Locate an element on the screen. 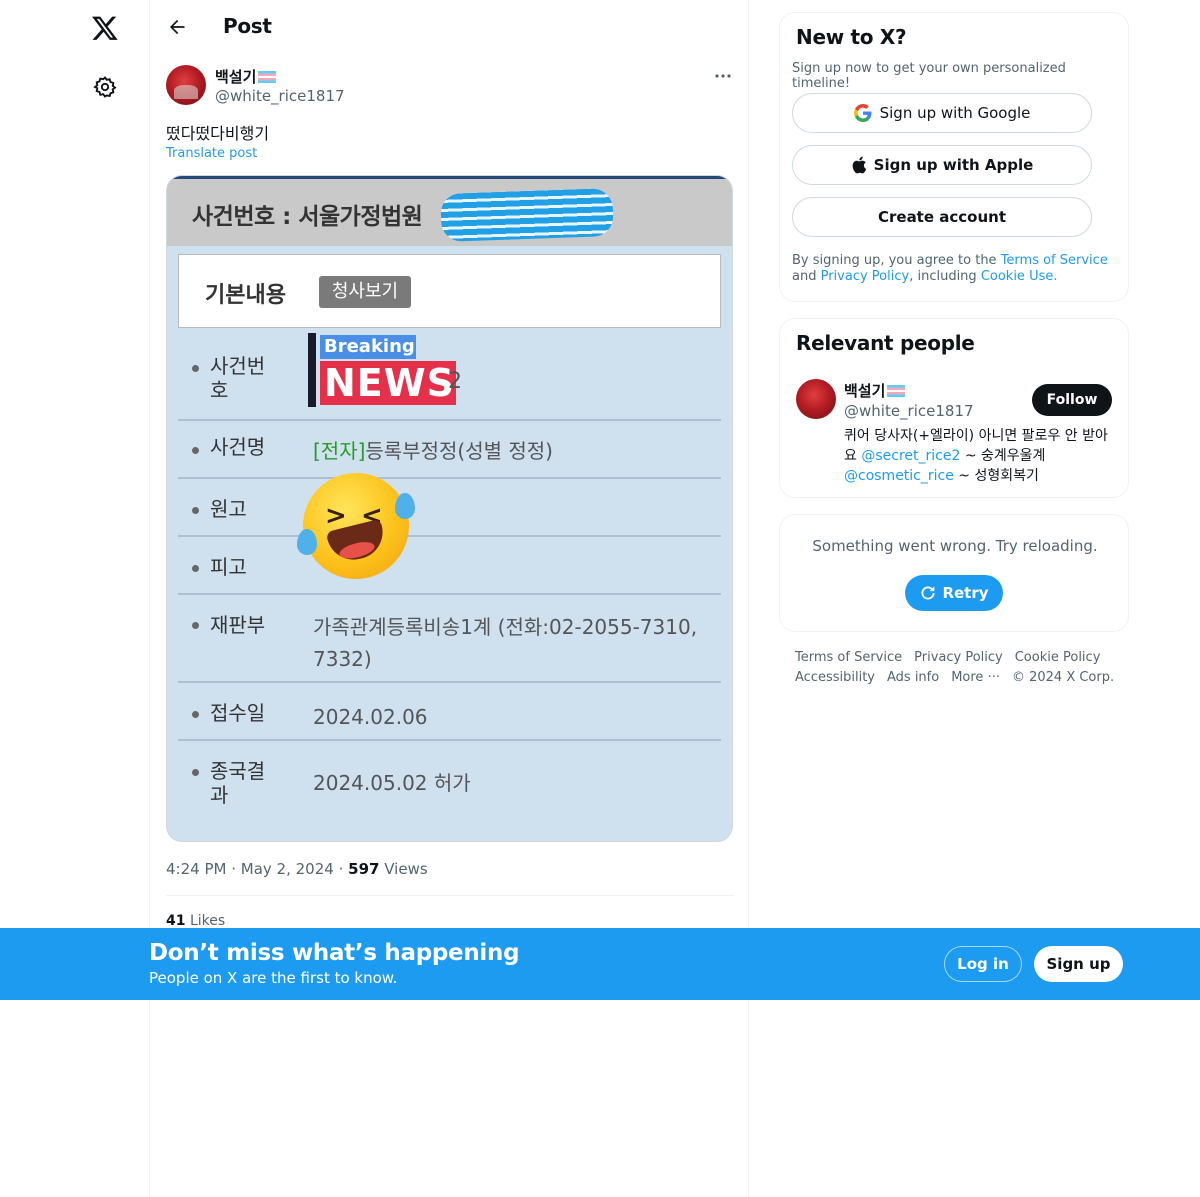  image-row-value: [전자]등록부정정(성별 정정) is located at coordinates (433, 451).